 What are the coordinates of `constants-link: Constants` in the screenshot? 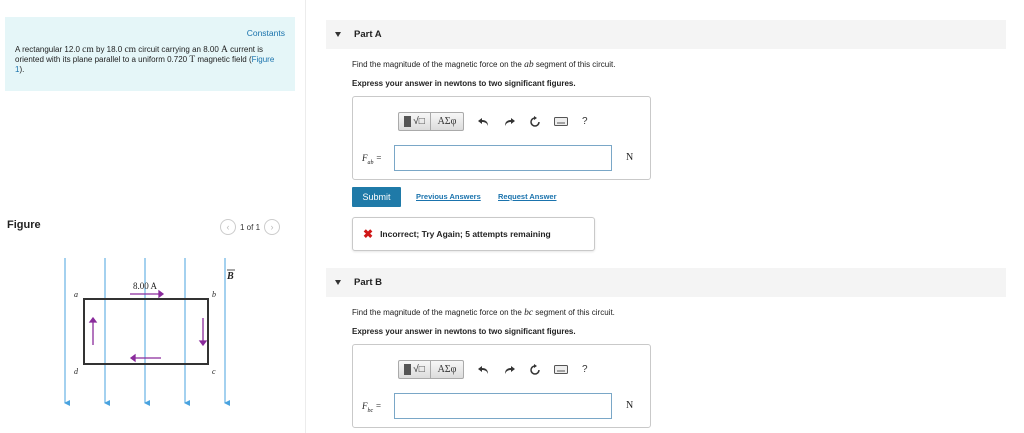 It's located at (266, 33).